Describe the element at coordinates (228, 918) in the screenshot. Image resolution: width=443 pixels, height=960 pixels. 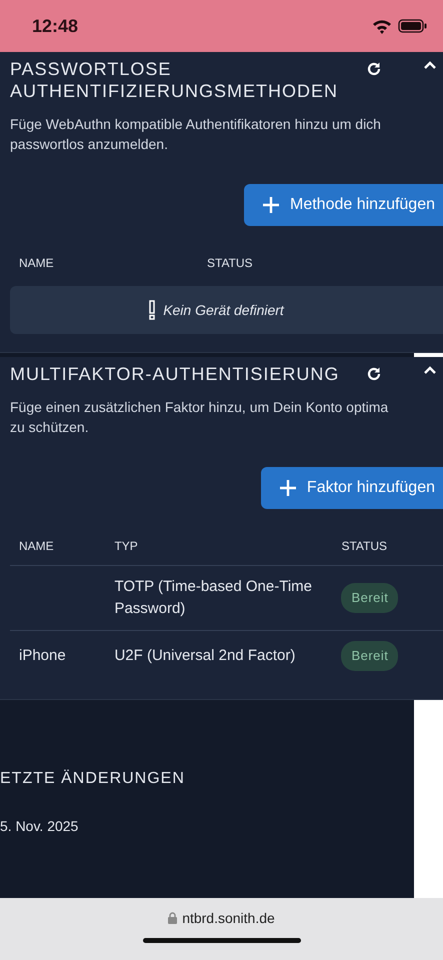
I see `url-text: ntbrd.sonith.de` at that location.